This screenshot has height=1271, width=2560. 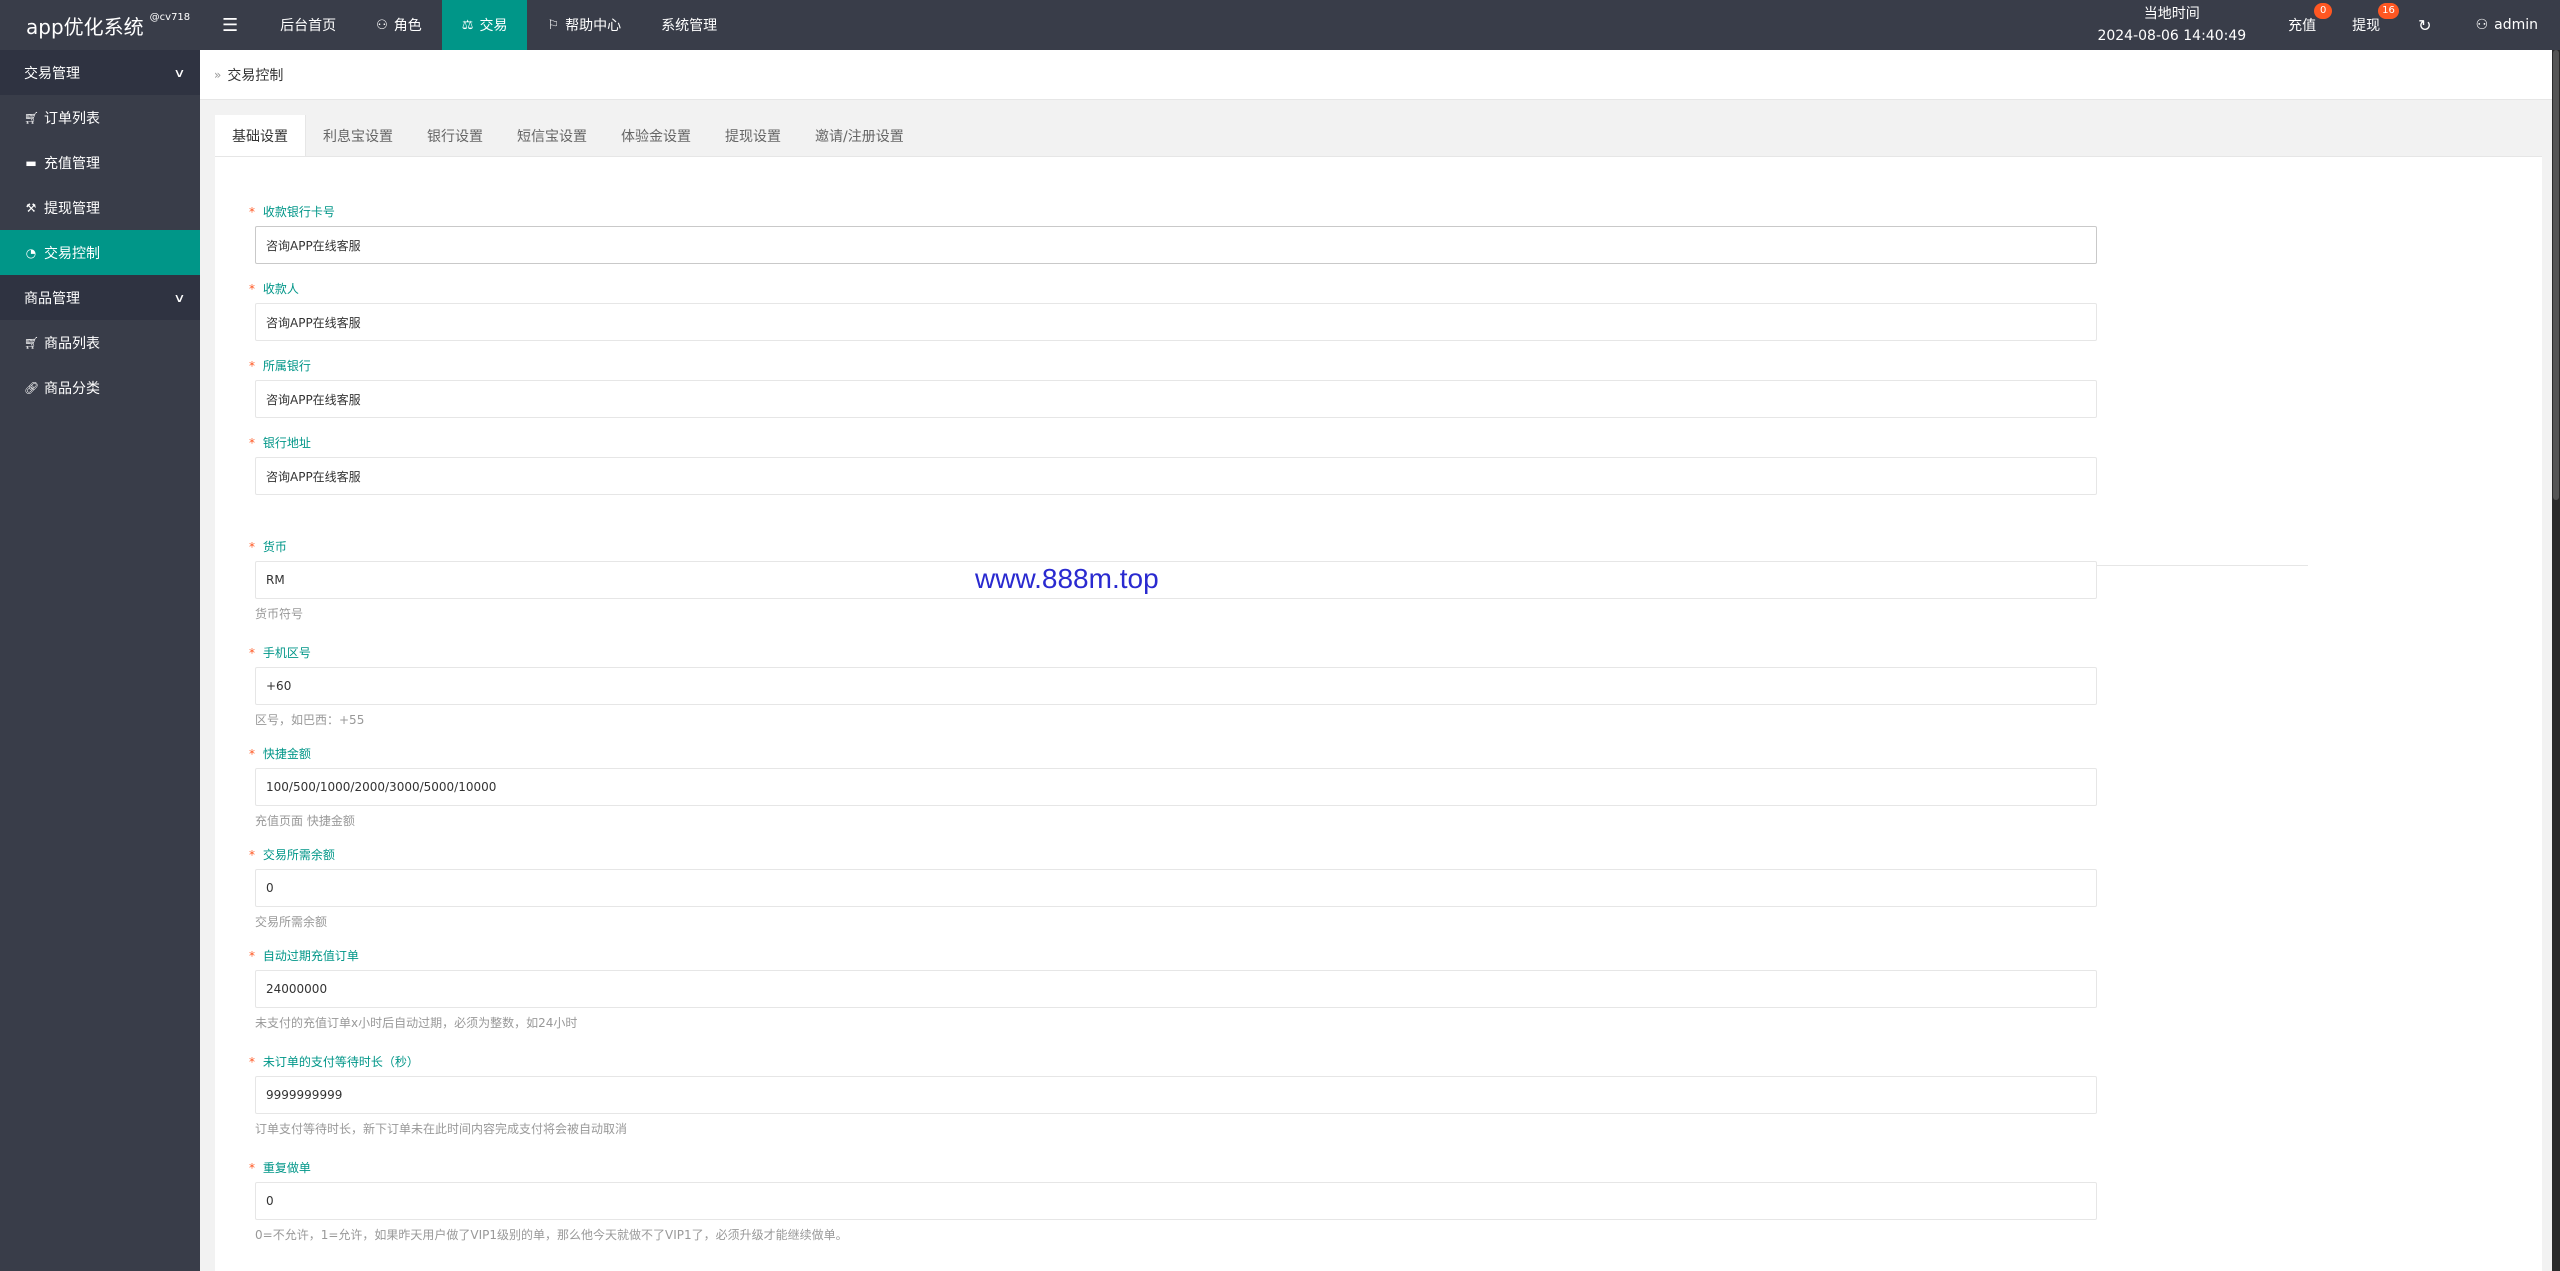 What do you see at coordinates (753, 135) in the screenshot?
I see `tab-withdraw: 提现设置` at bounding box center [753, 135].